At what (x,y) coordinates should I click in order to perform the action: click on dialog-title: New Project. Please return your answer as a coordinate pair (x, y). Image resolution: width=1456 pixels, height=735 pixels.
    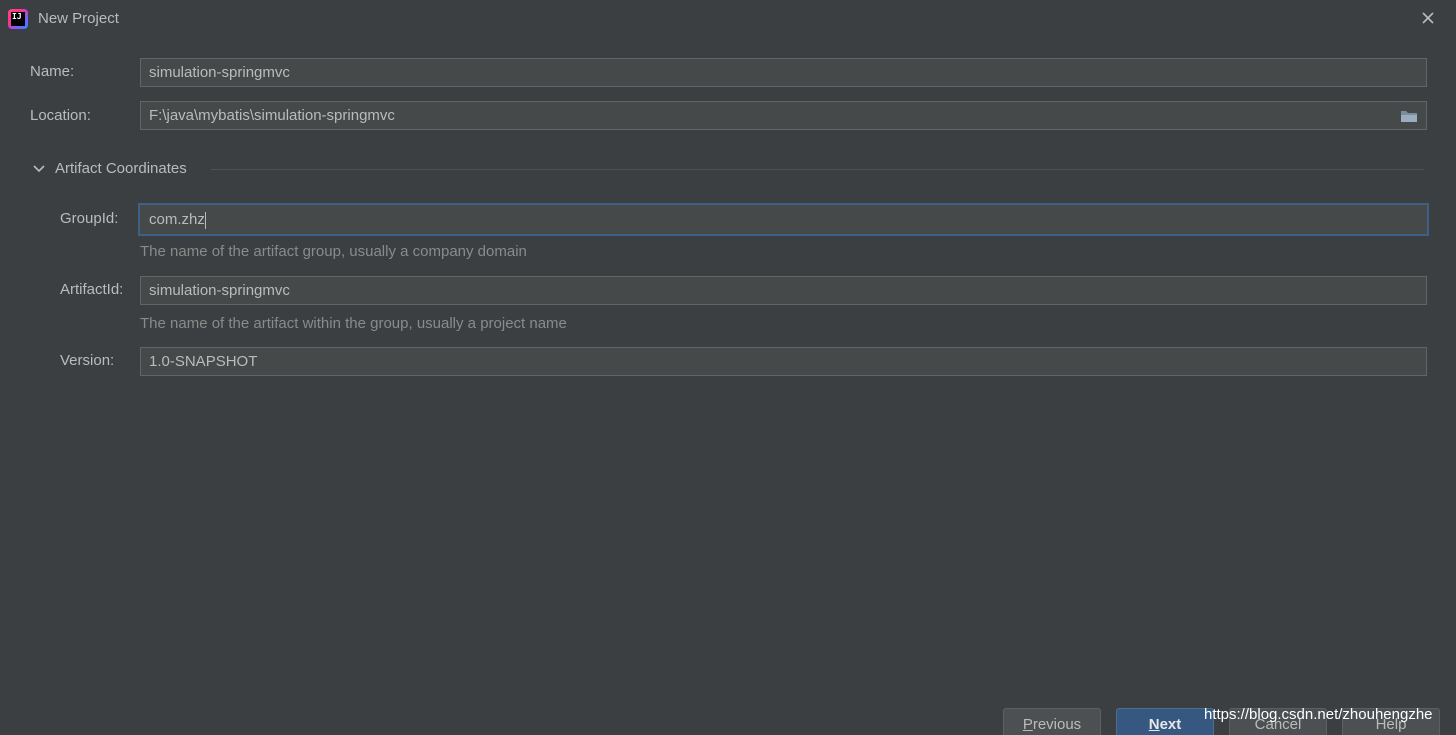
    Looking at the image, I should click on (78, 18).